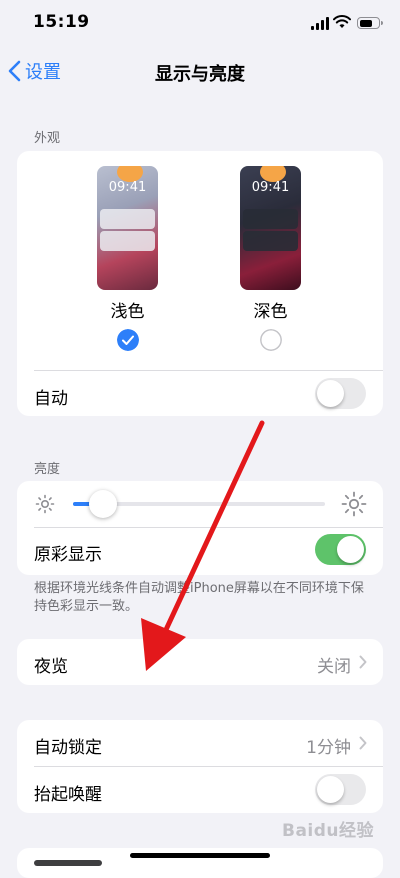  Describe the element at coordinates (270, 187) in the screenshot. I see `dark-preview-time: 09:41` at that location.